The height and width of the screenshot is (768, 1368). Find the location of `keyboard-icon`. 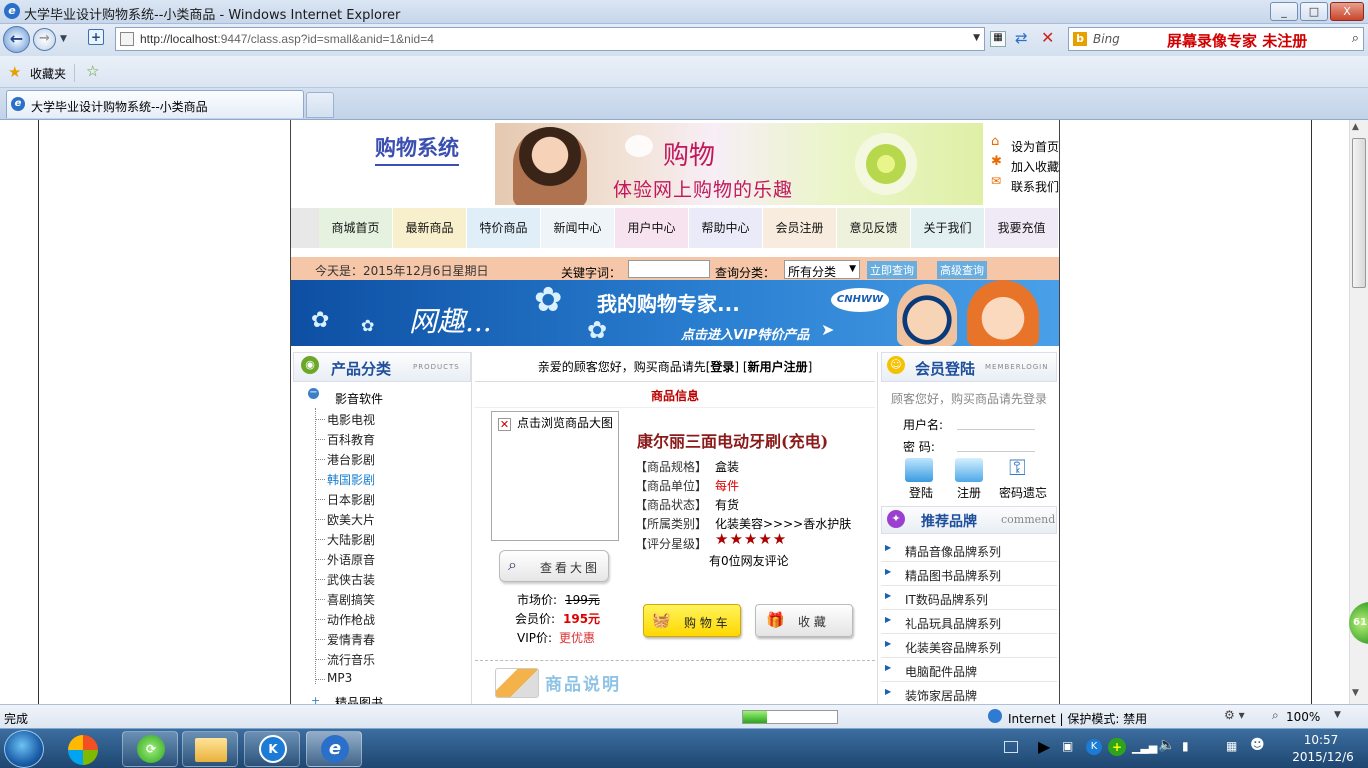

keyboard-icon is located at coordinates (1011, 747).